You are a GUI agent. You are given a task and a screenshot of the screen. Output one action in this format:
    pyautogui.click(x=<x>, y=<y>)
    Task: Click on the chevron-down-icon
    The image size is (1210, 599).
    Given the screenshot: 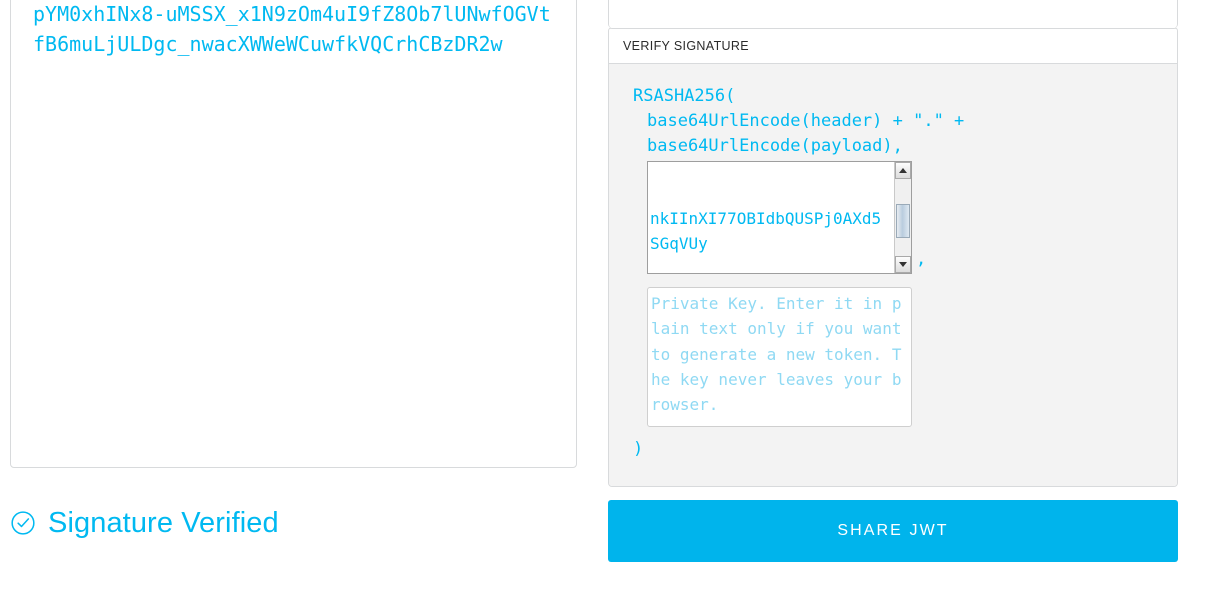 What is the action you would take?
    pyautogui.click(x=903, y=264)
    